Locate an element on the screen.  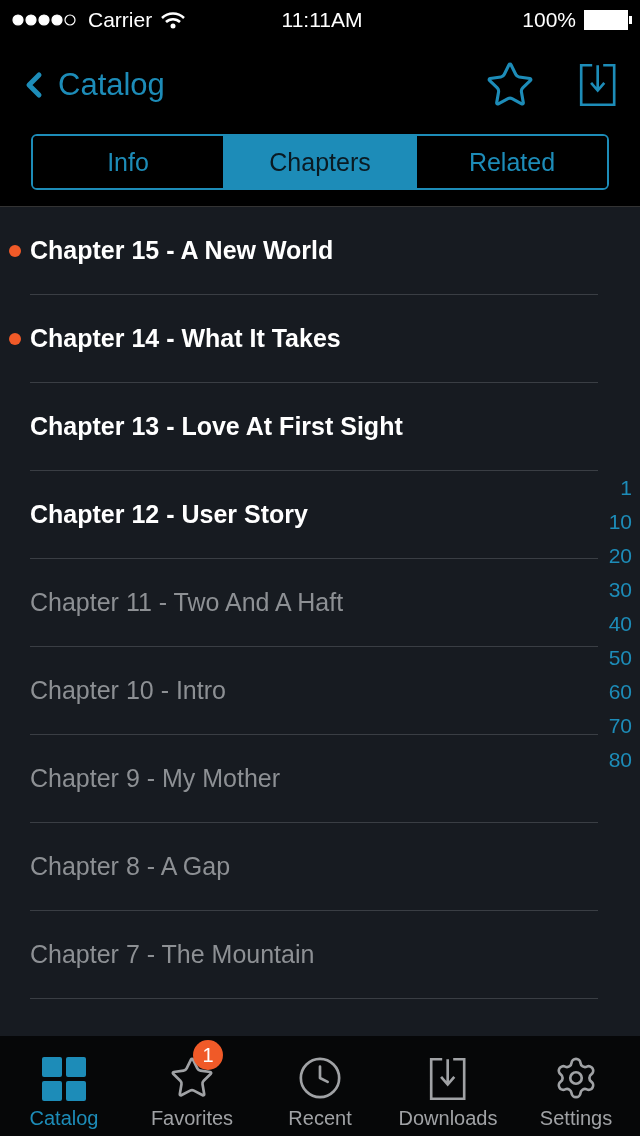
chapter-title: Chapter 8 - A Gap is located at coordinates (130, 866).